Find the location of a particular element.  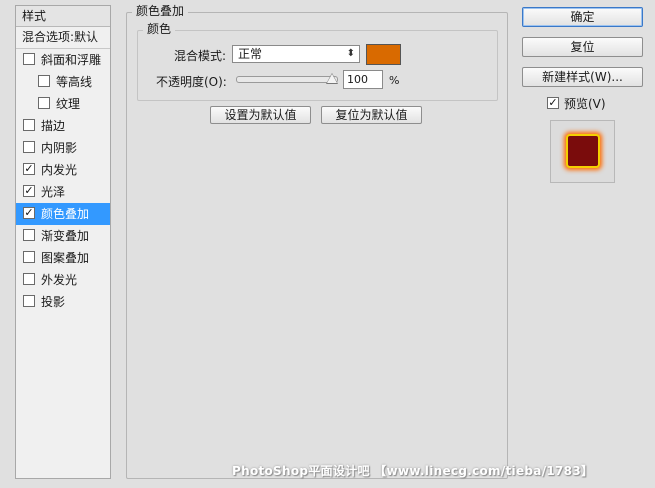

style-list: 斜面和浮雕等高线纹理描边内阴影 ✓ 内发光 ✓ 光泽 ✓ 颜色叠加渐变叠加图案叠加外发光投影 is located at coordinates (63, 181).